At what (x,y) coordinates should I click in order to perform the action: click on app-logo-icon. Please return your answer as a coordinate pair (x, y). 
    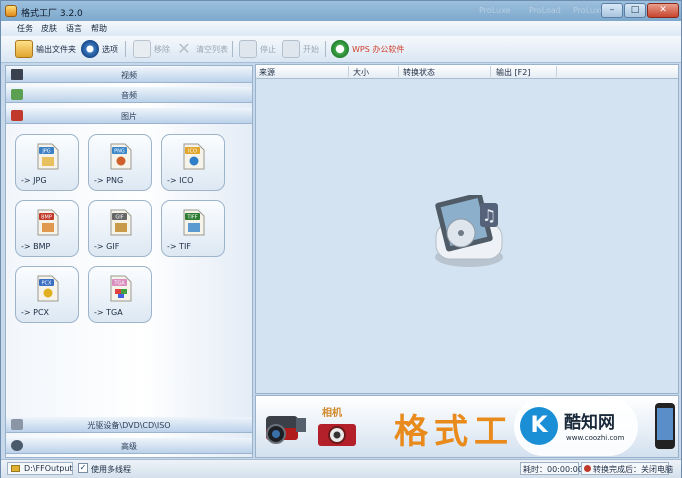
    Looking at the image, I should click on (11, 11).